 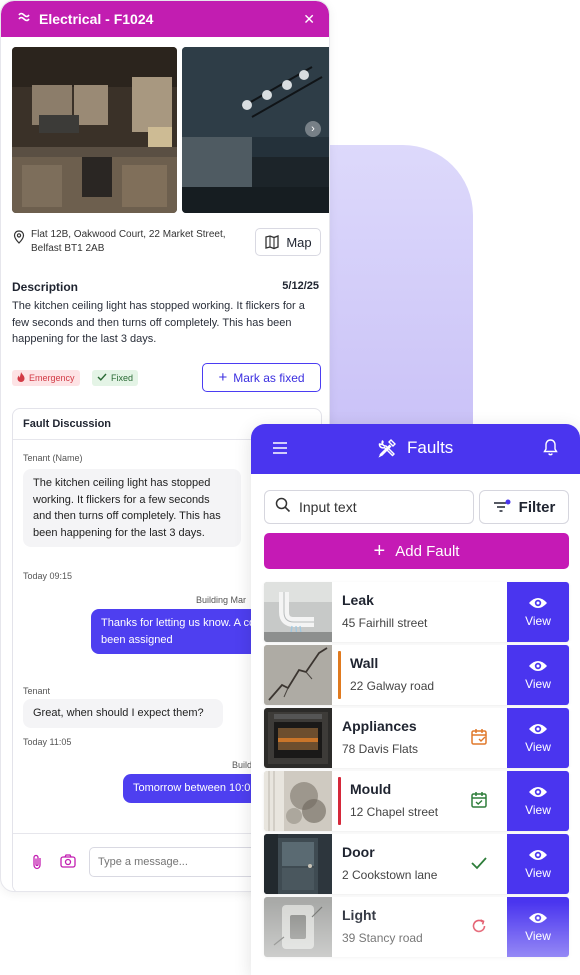 I want to click on fault-detail-header: Electrical - F1024 ✕, so click(x=165, y=19).